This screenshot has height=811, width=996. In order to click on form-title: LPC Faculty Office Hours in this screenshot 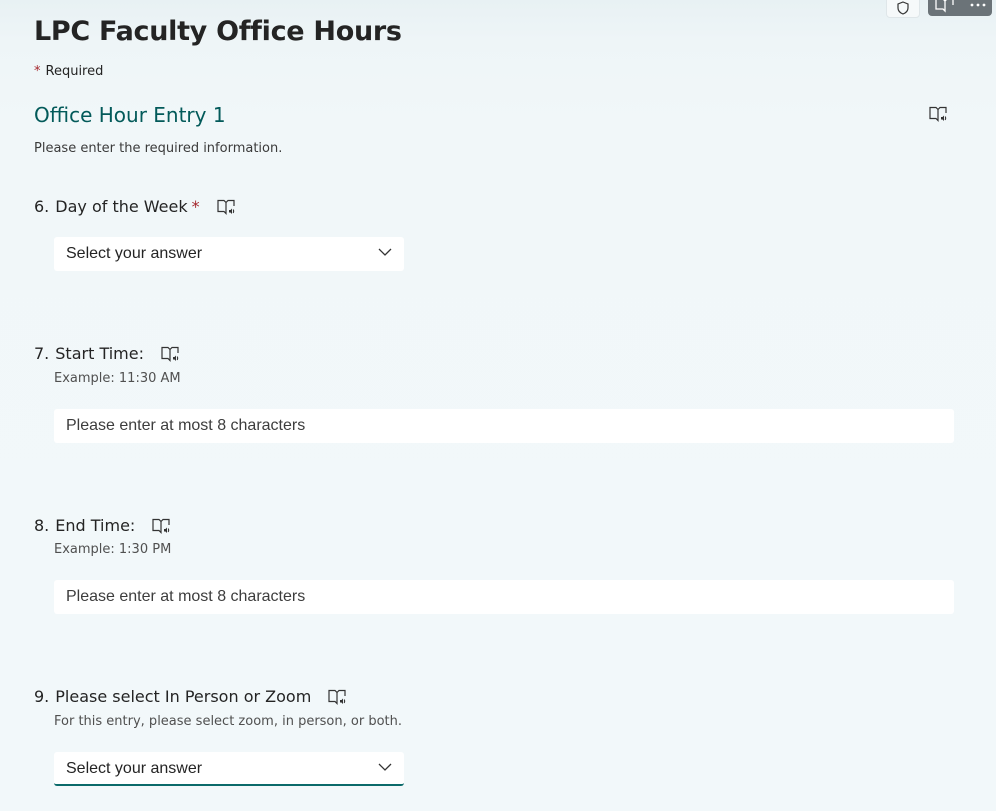, I will do `click(218, 31)`.